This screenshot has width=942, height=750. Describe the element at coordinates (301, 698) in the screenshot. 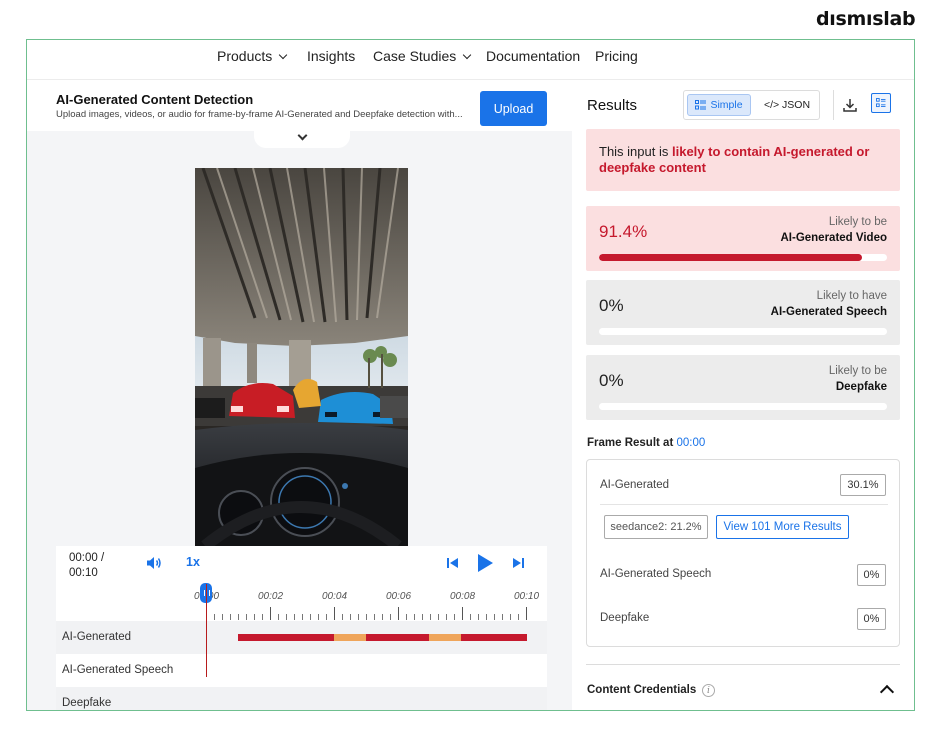

I see `track-deepfake: Deepfake` at that location.